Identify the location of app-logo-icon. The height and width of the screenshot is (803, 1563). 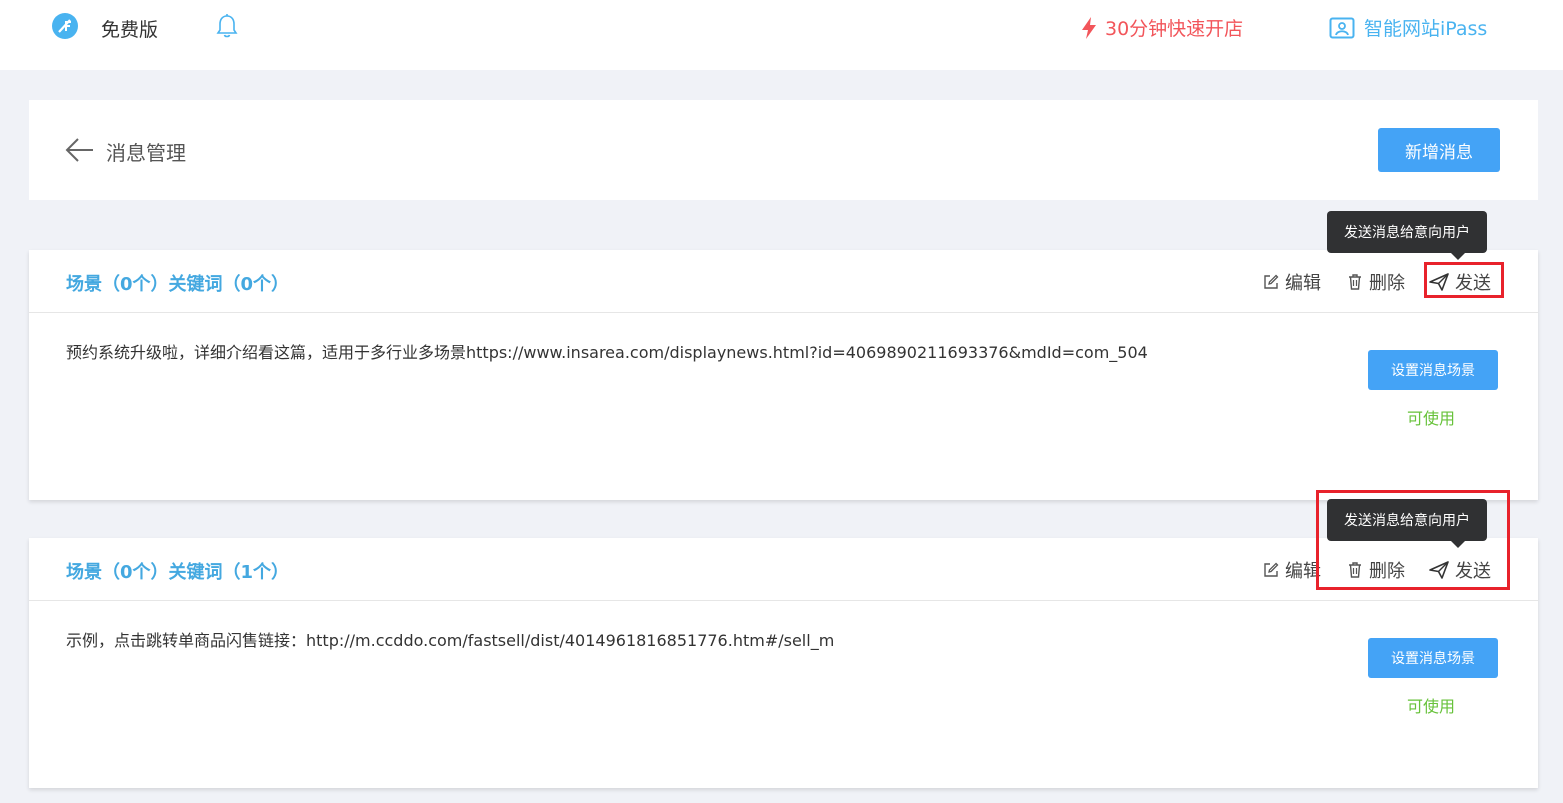
(64, 26).